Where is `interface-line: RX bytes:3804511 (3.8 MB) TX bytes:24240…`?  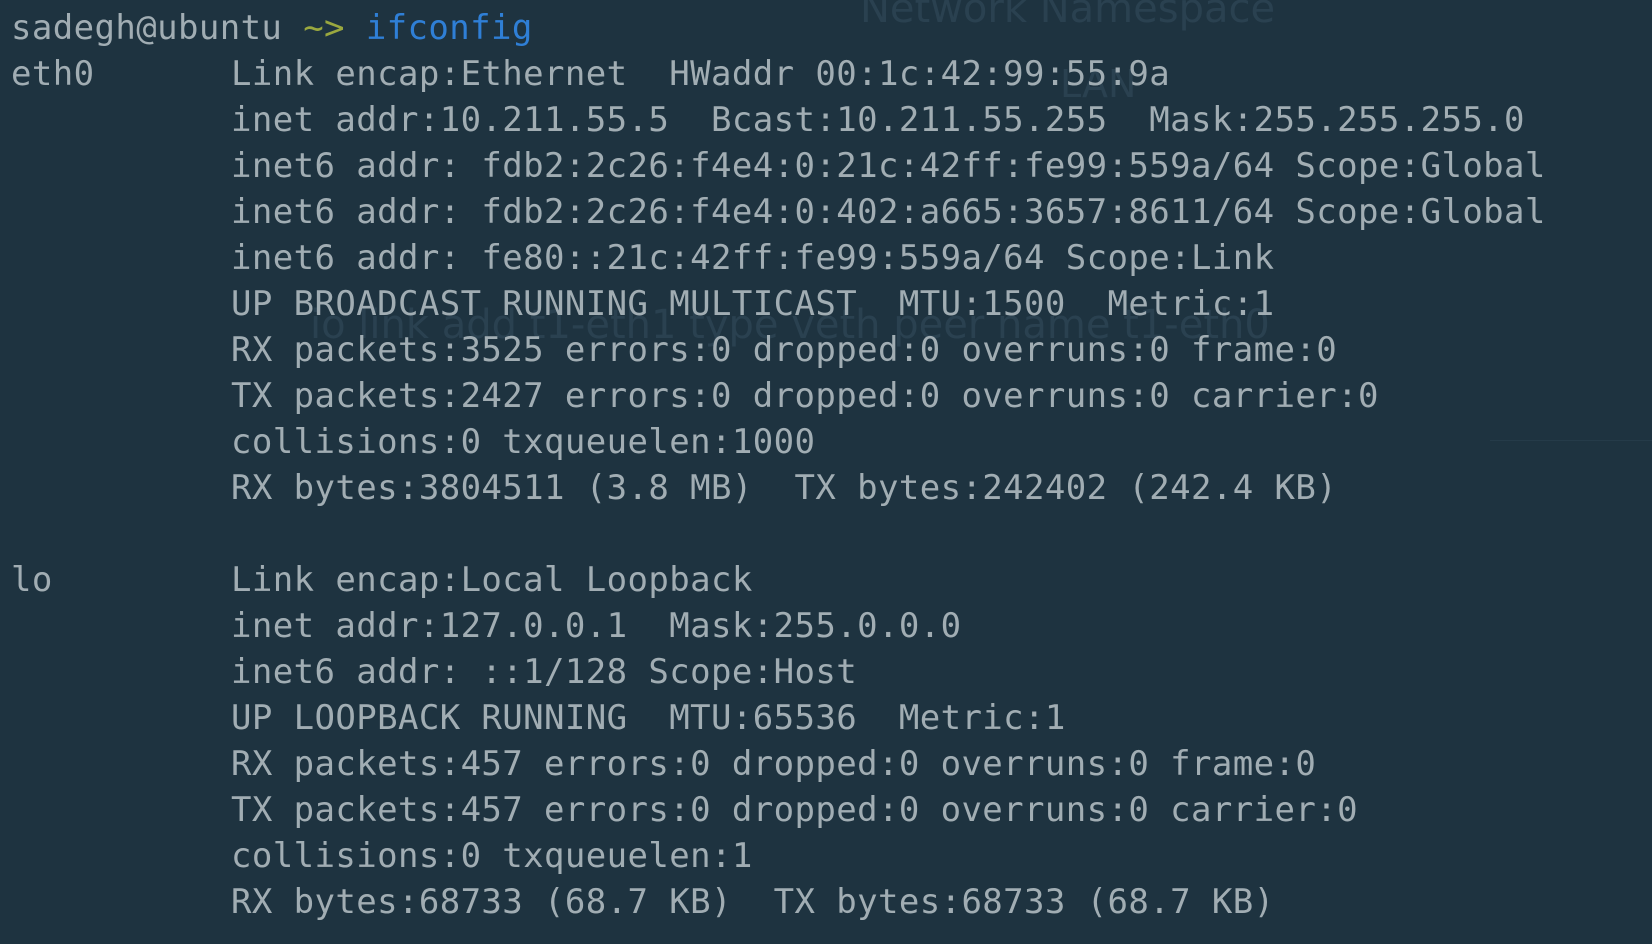
interface-line: RX bytes:3804511 (3.8 MB) TX bytes:24240… is located at coordinates (784, 488).